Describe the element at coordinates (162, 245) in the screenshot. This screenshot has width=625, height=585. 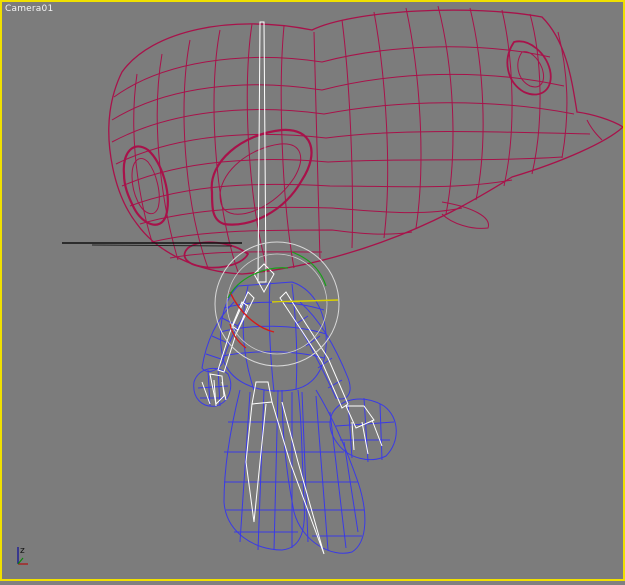
I see `helper-line-shadow` at that location.